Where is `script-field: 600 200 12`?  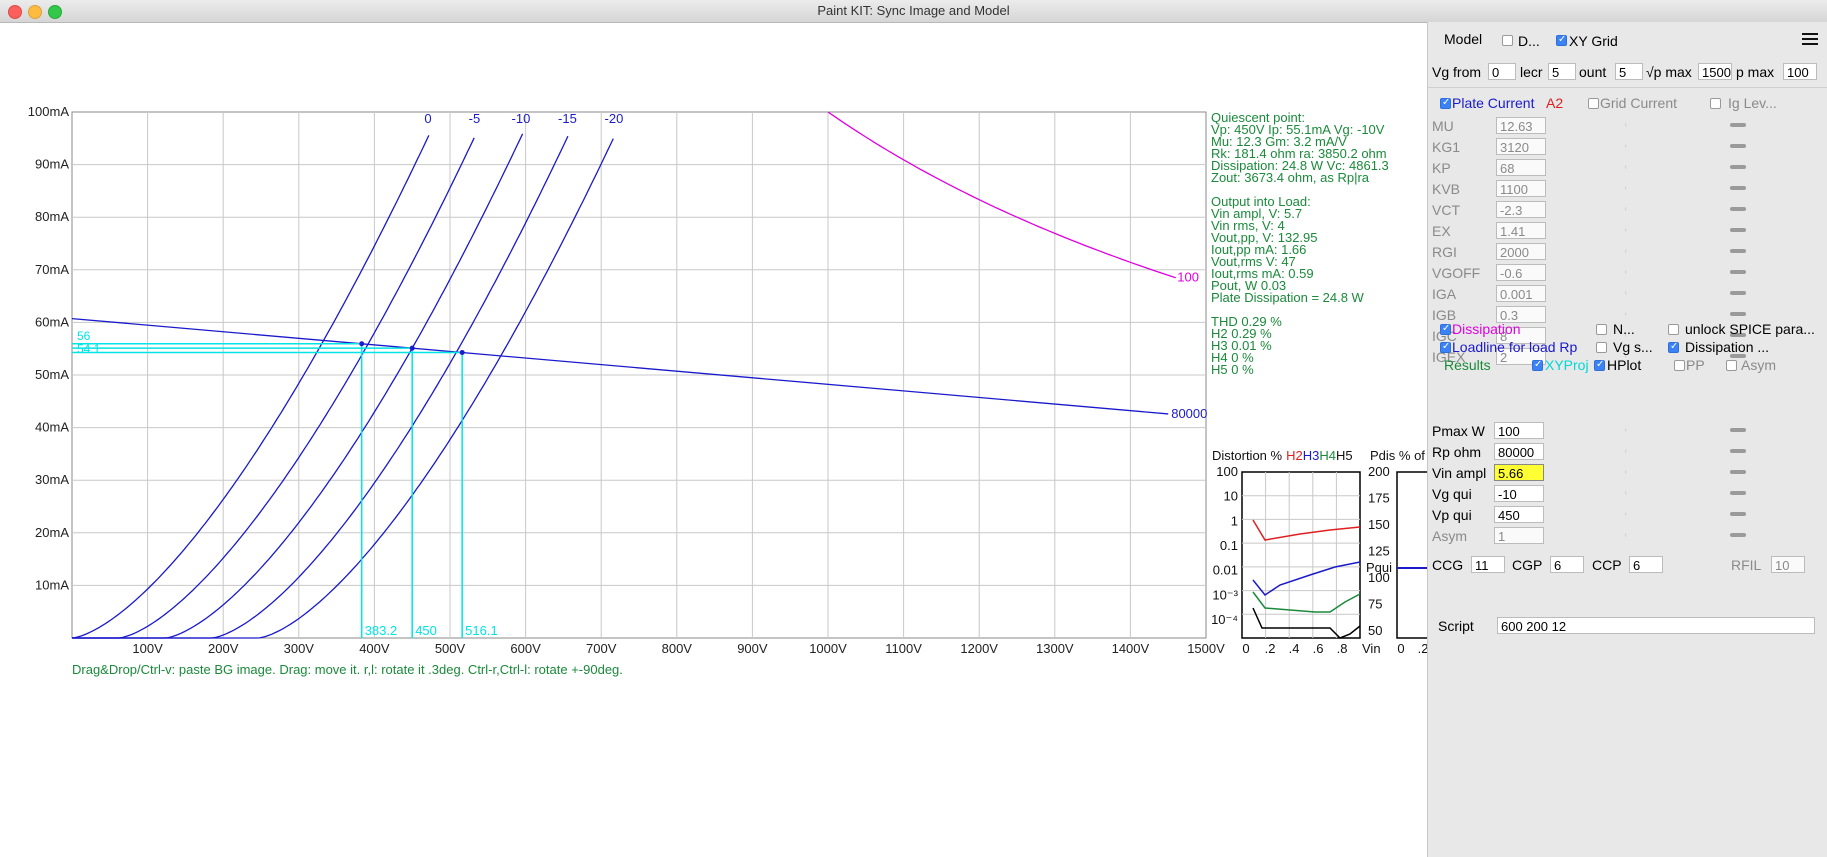 script-field: 600 200 12 is located at coordinates (1656, 625).